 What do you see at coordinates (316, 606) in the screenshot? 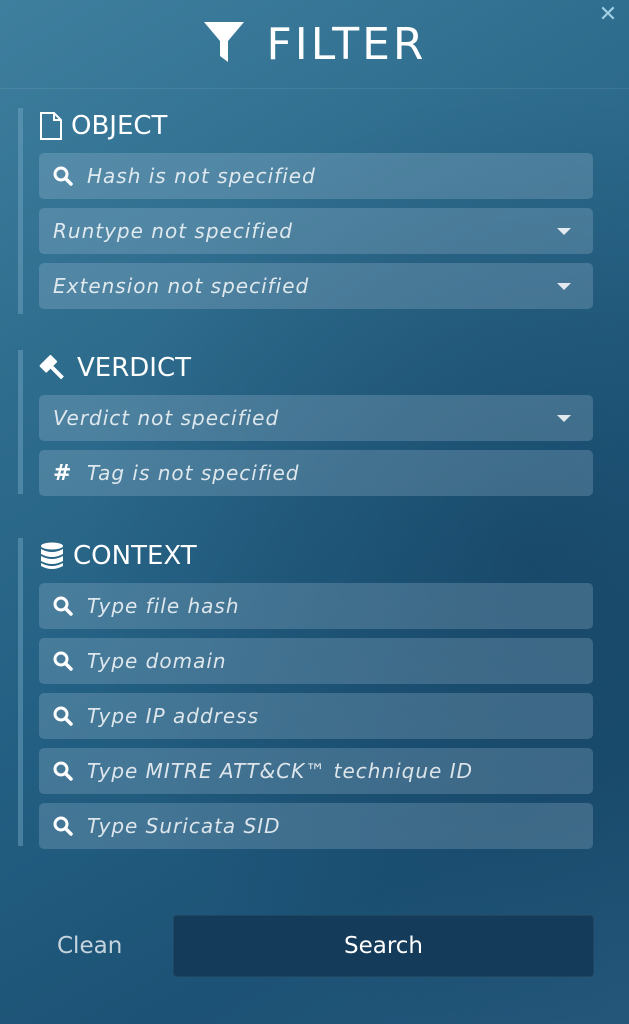
I see `file-hash-input: Type file hash` at bounding box center [316, 606].